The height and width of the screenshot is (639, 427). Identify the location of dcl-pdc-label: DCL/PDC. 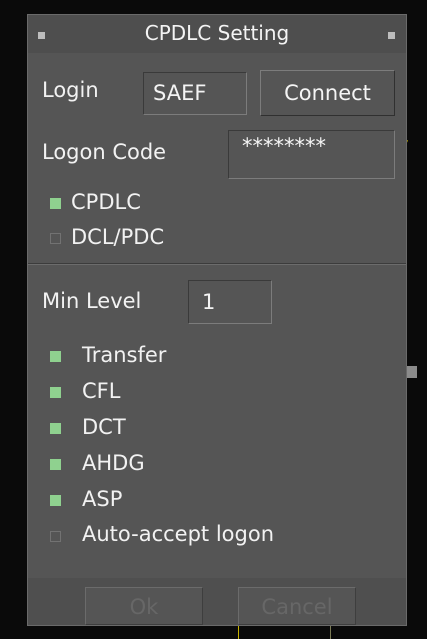
(118, 237).